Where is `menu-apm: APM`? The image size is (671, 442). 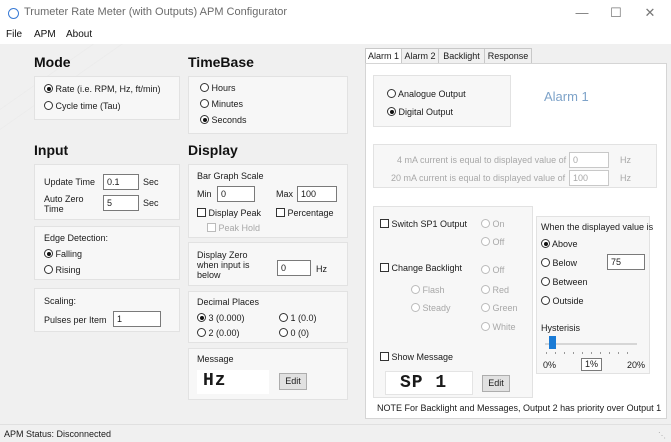 menu-apm: APM is located at coordinates (45, 34).